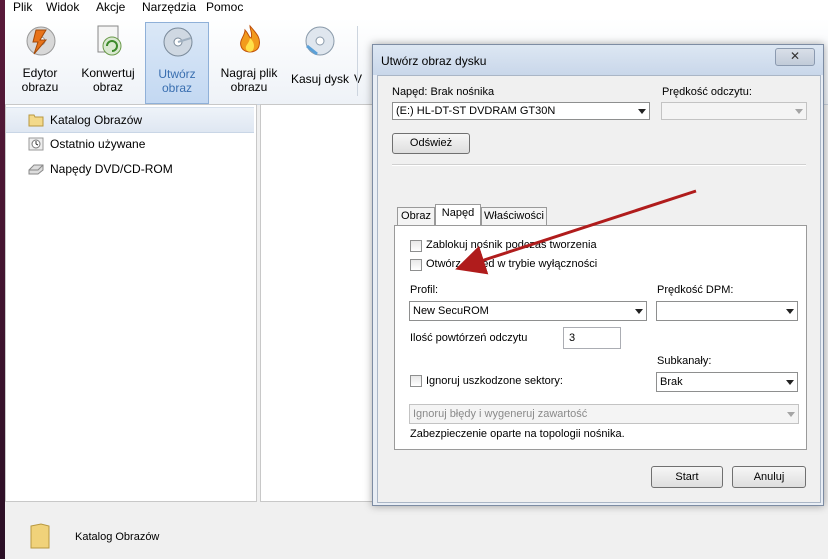 The image size is (828, 559). I want to click on menu-actions: Akcje, so click(110, 8).